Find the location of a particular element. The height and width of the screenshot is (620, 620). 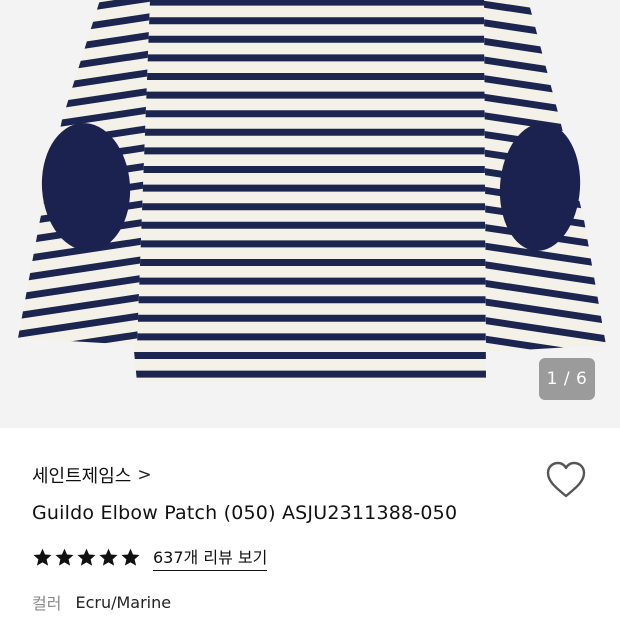

brand-link: 세인트제임스 > is located at coordinates (92, 475).